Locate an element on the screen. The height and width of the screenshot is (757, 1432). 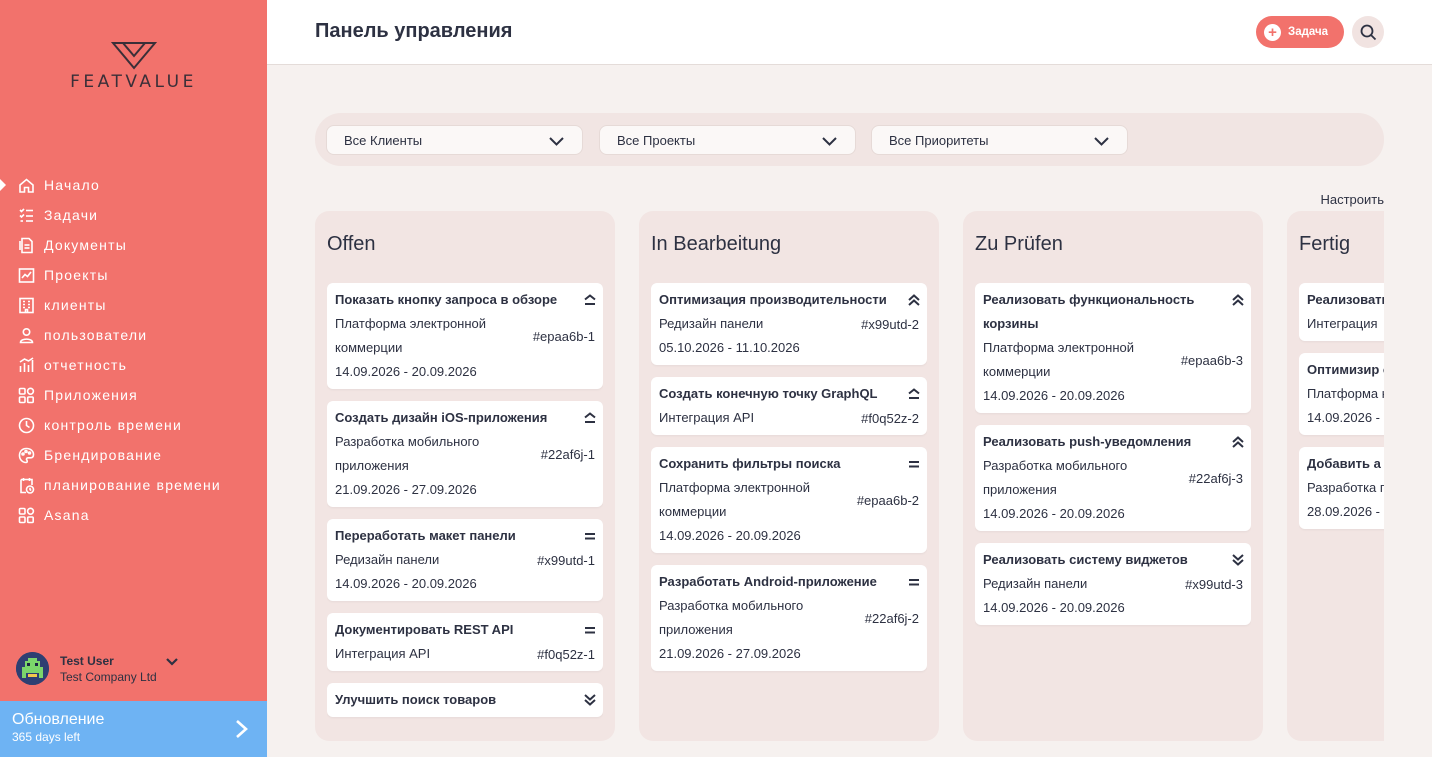
sidebar-item-11: планирование времени is located at coordinates (133, 485).